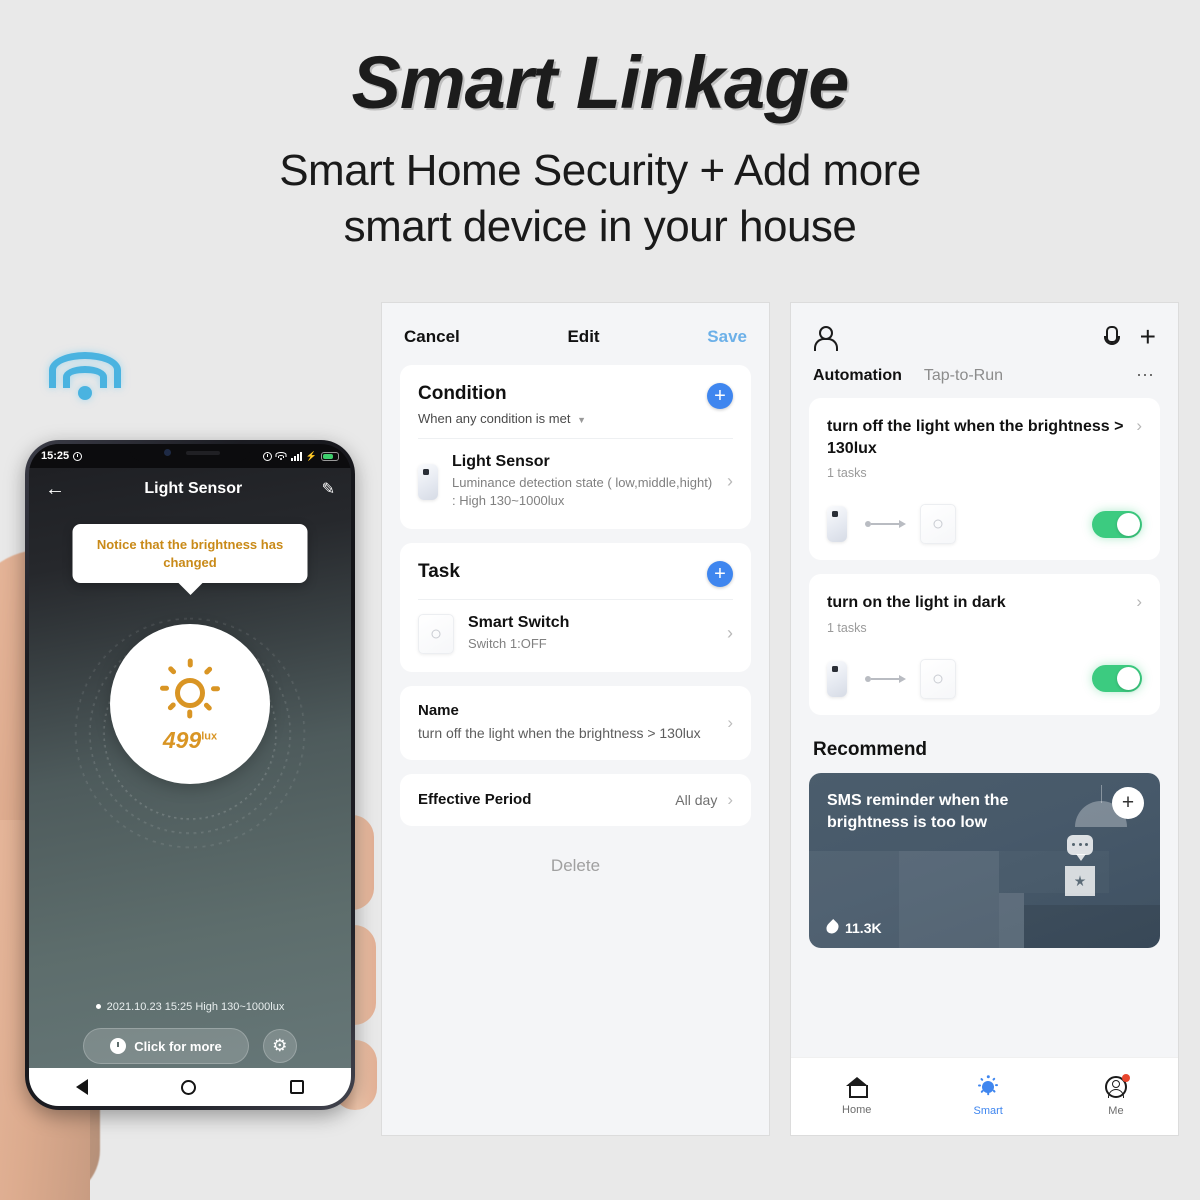  I want to click on subtitle-line-1: Smart Home Security + Add more, so click(600, 170).